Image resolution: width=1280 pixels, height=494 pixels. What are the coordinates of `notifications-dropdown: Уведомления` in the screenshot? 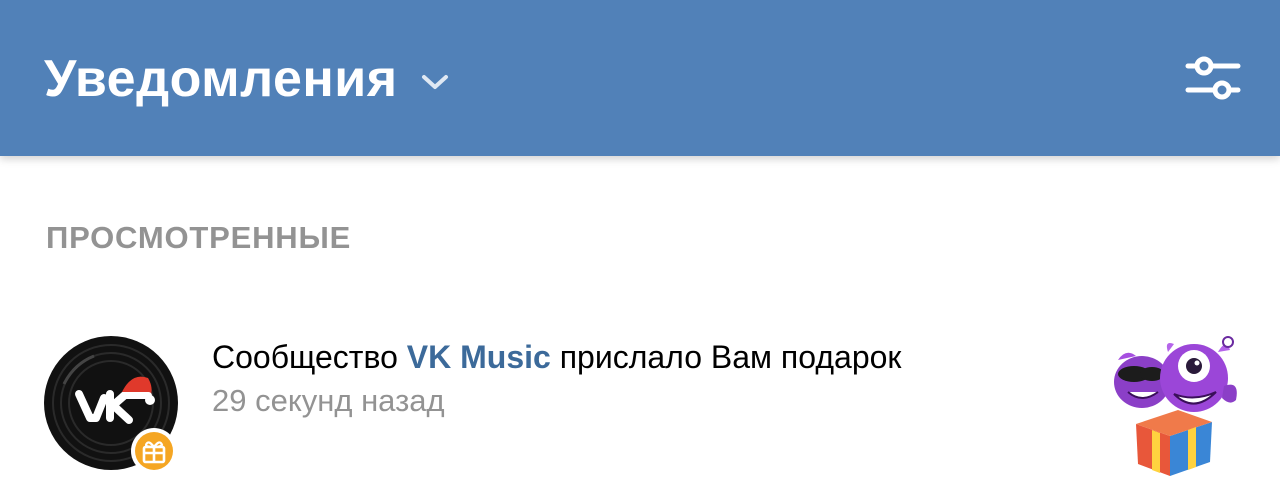 It's located at (247, 79).